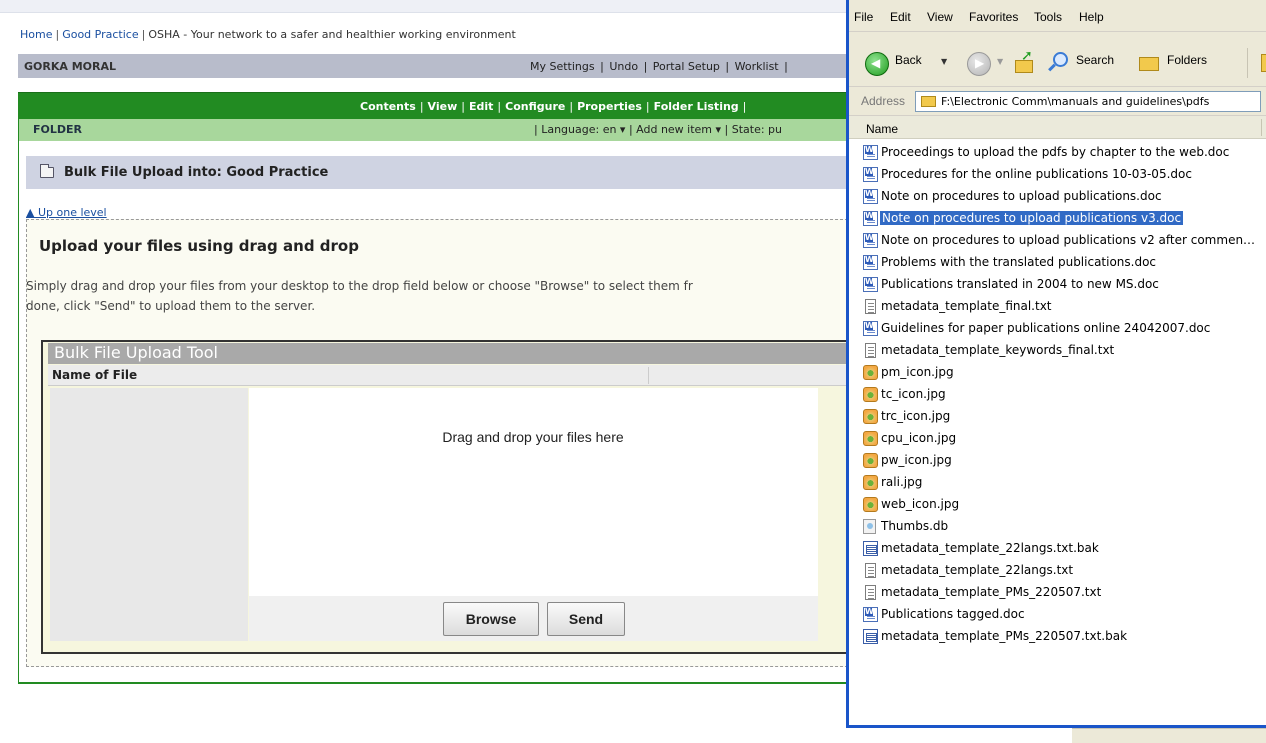  What do you see at coordinates (1057, 351) in the screenshot?
I see `file-list-item: metadata_template_keywords_final.txt` at bounding box center [1057, 351].